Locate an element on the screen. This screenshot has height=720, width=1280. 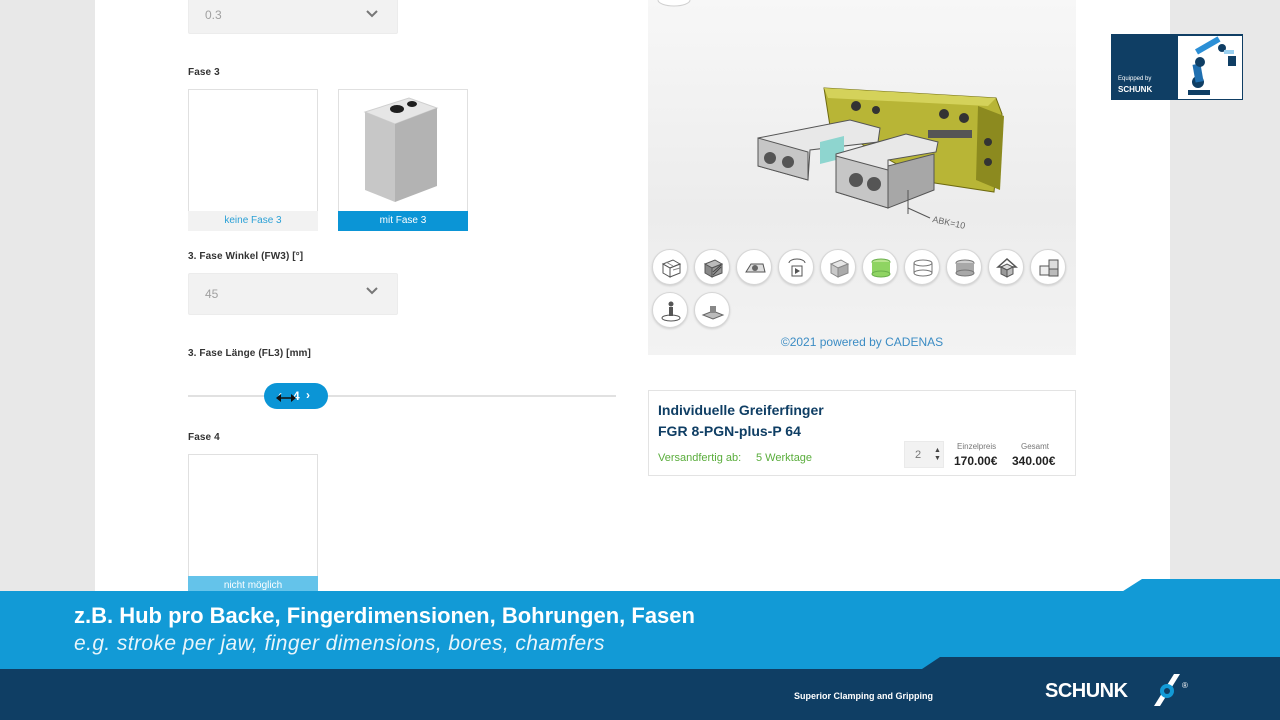
explode-view-button is located at coordinates (1048, 267).